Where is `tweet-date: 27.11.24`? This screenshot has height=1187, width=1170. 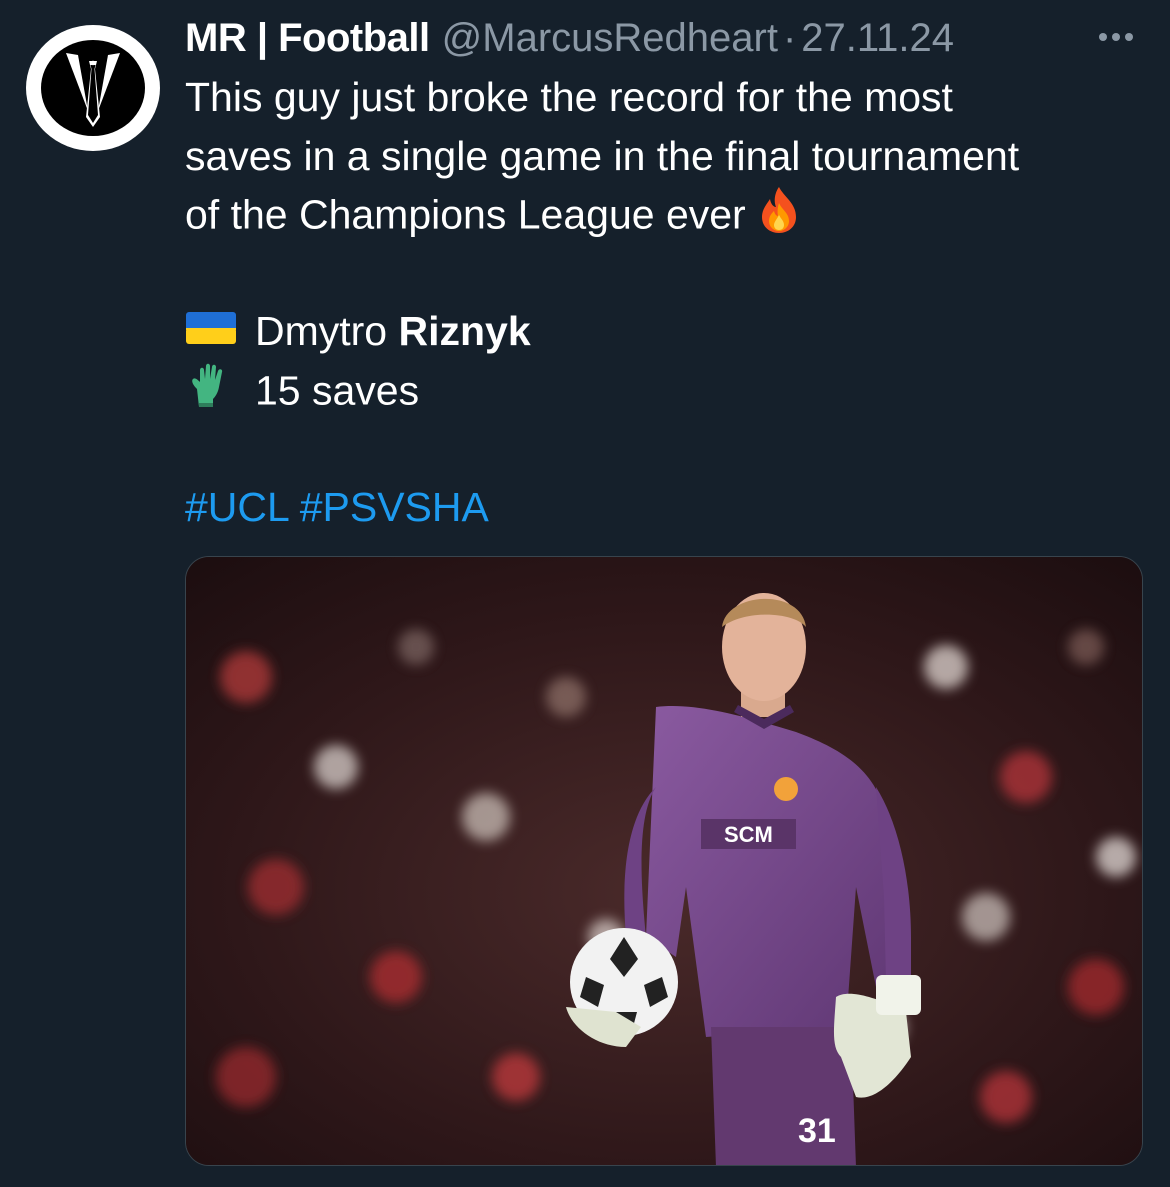 tweet-date: 27.11.24 is located at coordinates (877, 38).